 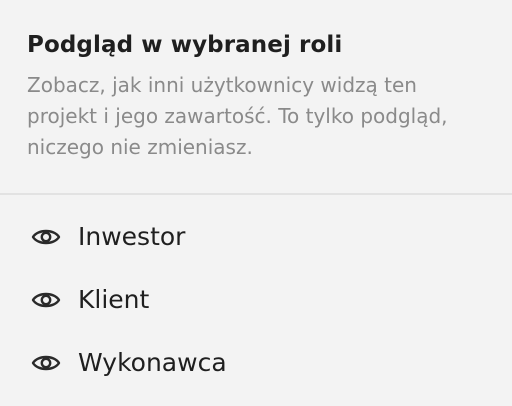 I want to click on role-label: Klient, so click(x=114, y=299).